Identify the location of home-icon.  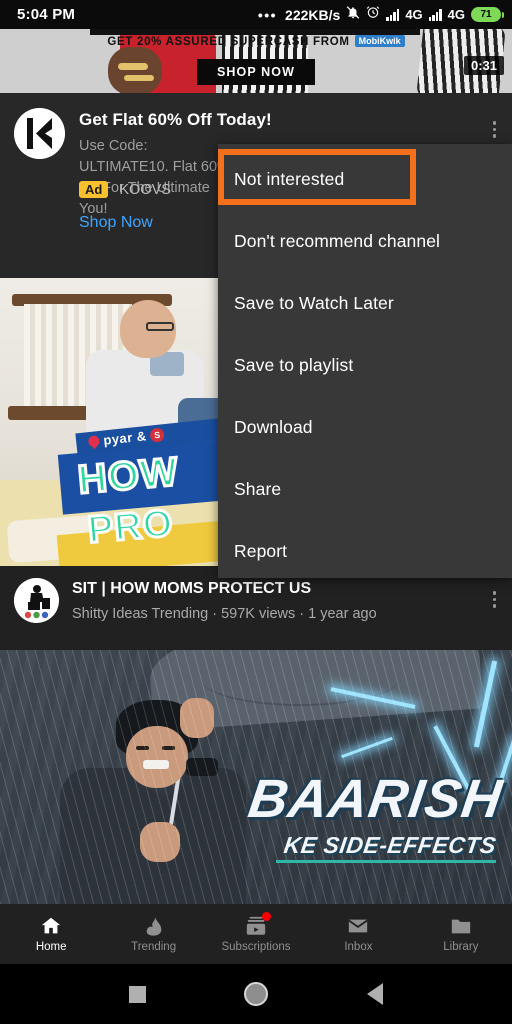
(51, 926).